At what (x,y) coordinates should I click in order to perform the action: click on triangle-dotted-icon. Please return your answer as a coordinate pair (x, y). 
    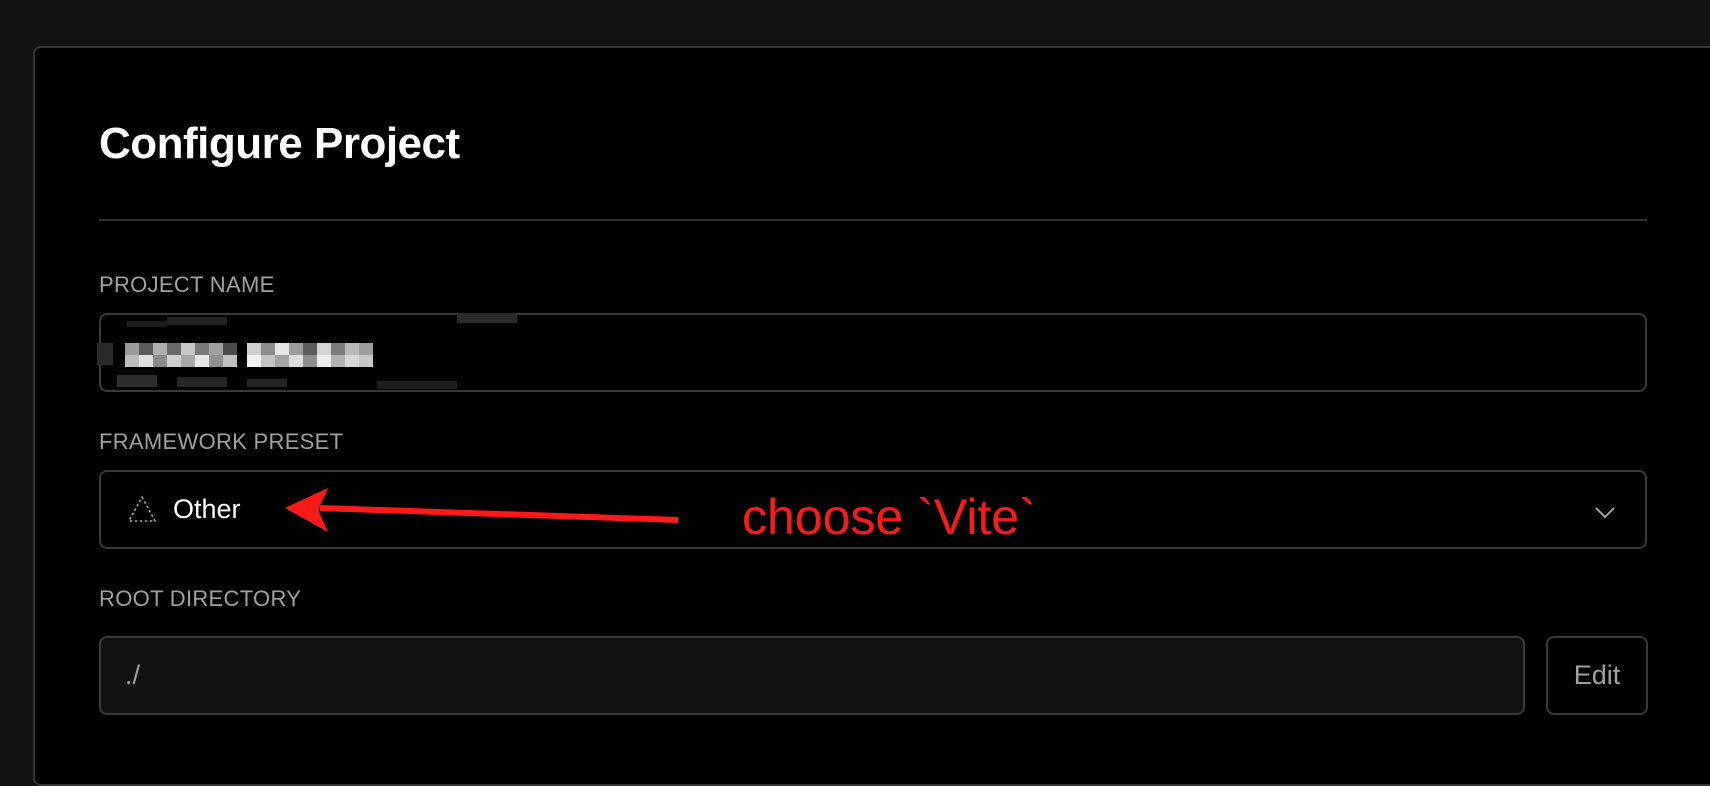
    Looking at the image, I should click on (142, 508).